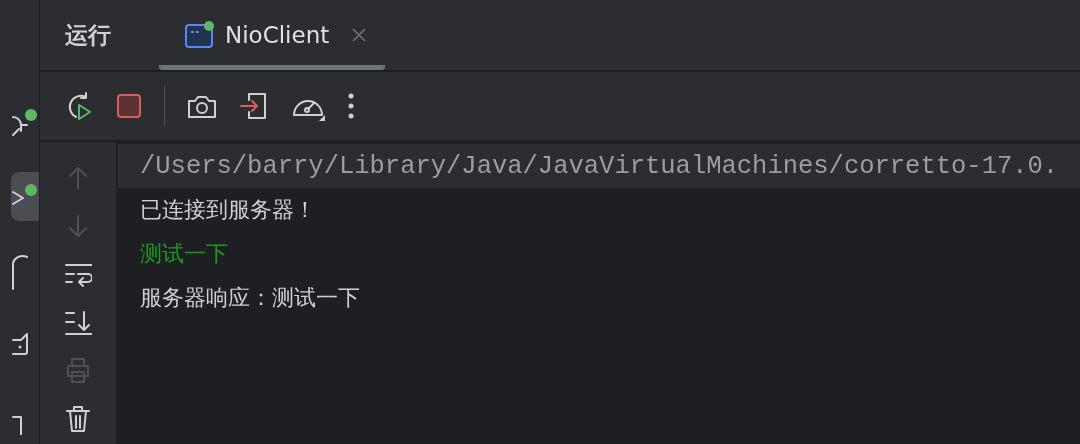 The image size is (1080, 444). What do you see at coordinates (184, 254) in the screenshot?
I see `input-text: 测试一下` at bounding box center [184, 254].